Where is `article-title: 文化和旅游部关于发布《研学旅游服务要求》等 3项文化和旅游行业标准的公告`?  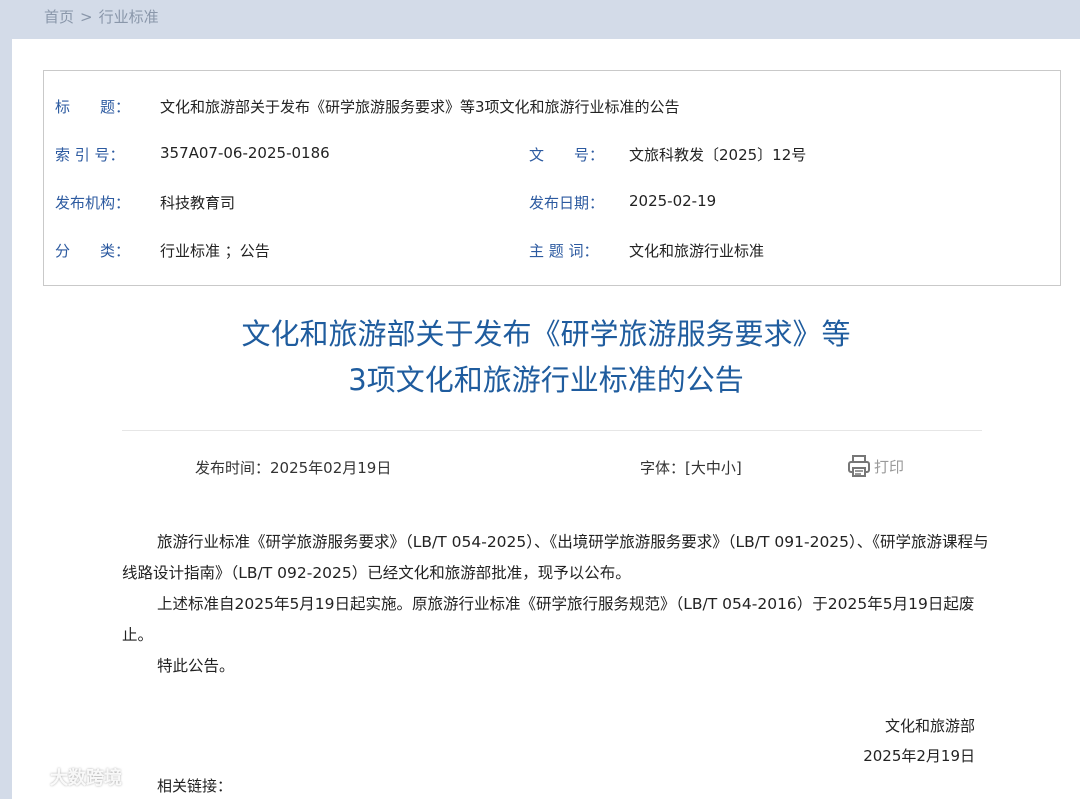 article-title: 文化和旅游部关于发布《研学旅游服务要求》等 3项文化和旅游行业标准的公告 is located at coordinates (546, 357).